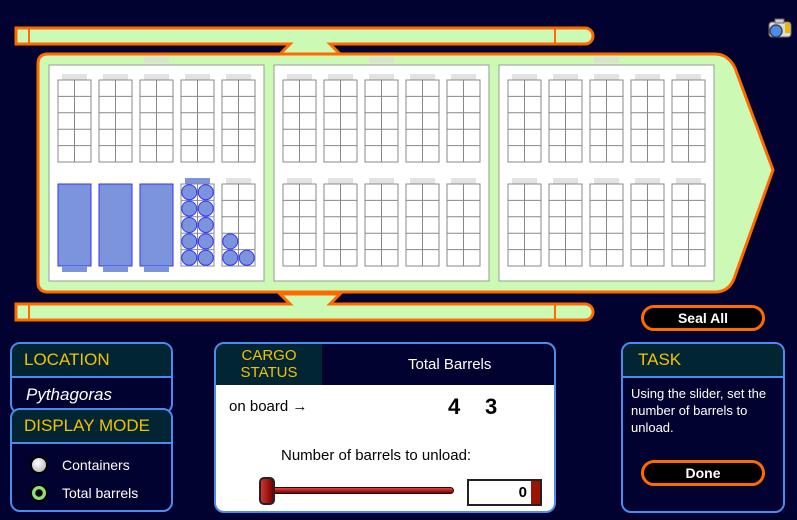 Image resolution: width=797 pixels, height=520 pixels. What do you see at coordinates (304, 41) in the screenshot?
I see `top-rail` at bounding box center [304, 41].